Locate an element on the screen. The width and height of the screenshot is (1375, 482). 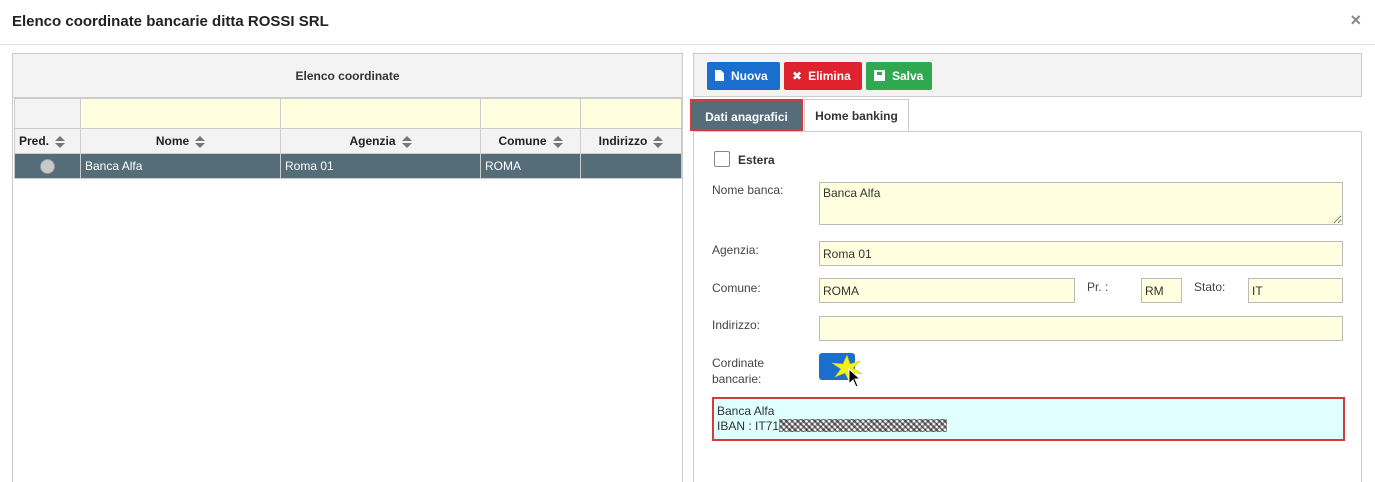
save-button: Salva is located at coordinates (899, 76).